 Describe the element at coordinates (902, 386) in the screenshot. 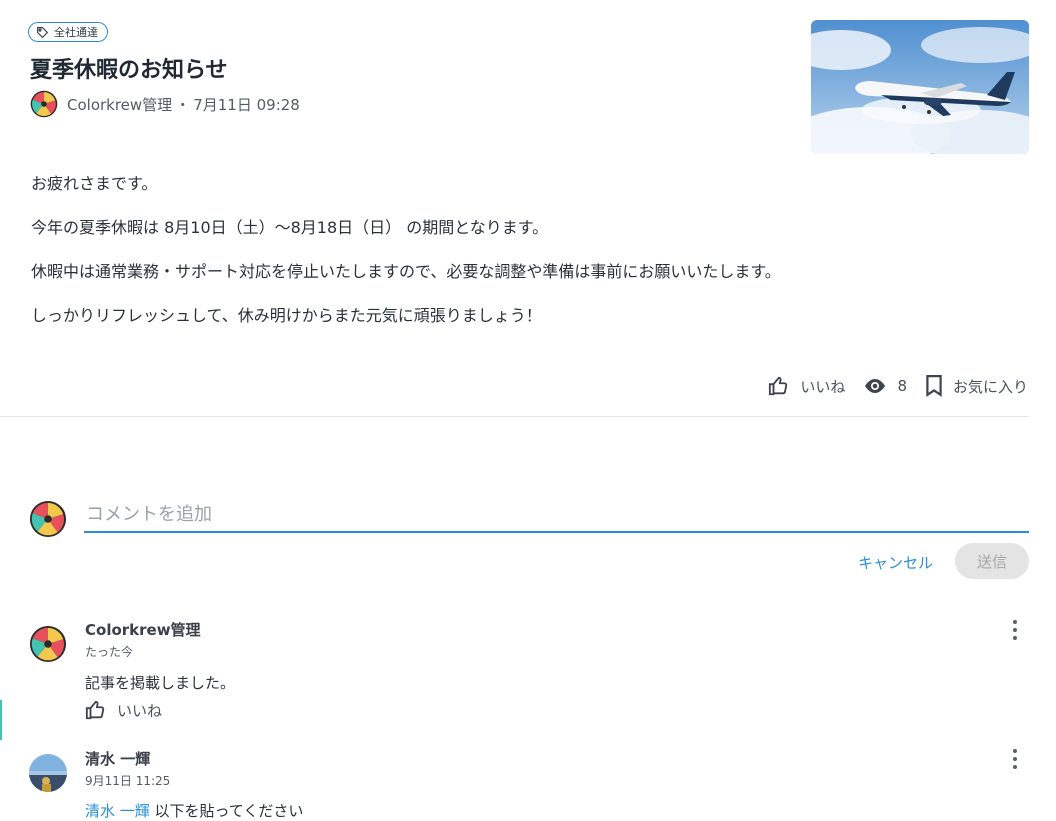

I see `views-count: 8` at that location.